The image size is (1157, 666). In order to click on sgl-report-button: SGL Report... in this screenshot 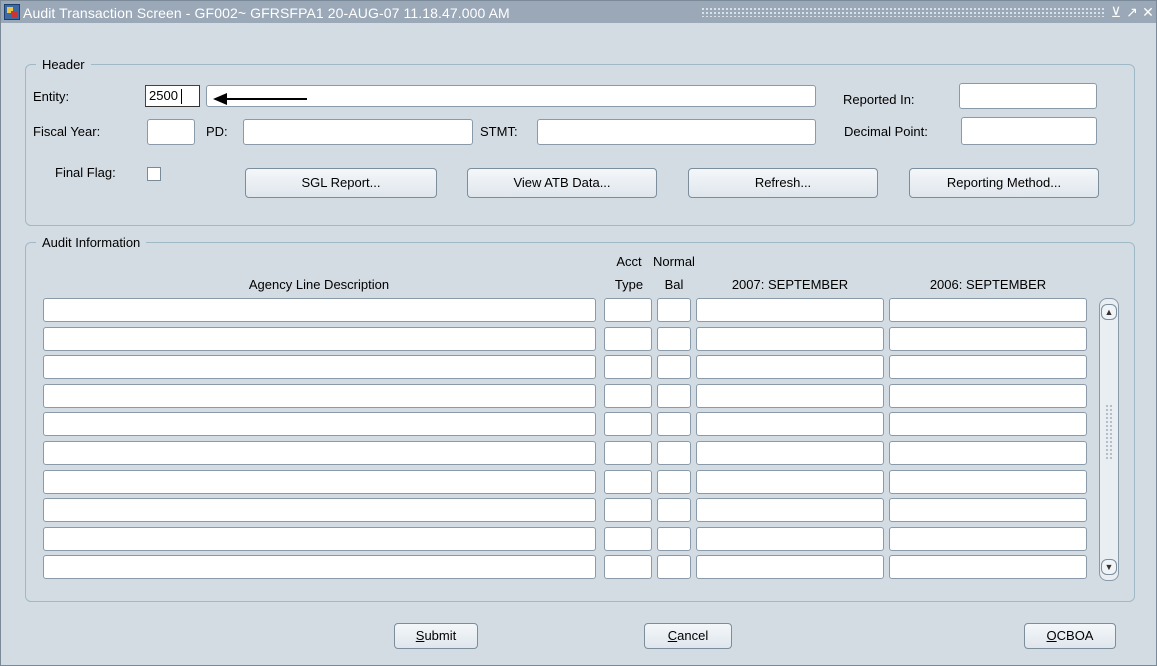, I will do `click(341, 183)`.